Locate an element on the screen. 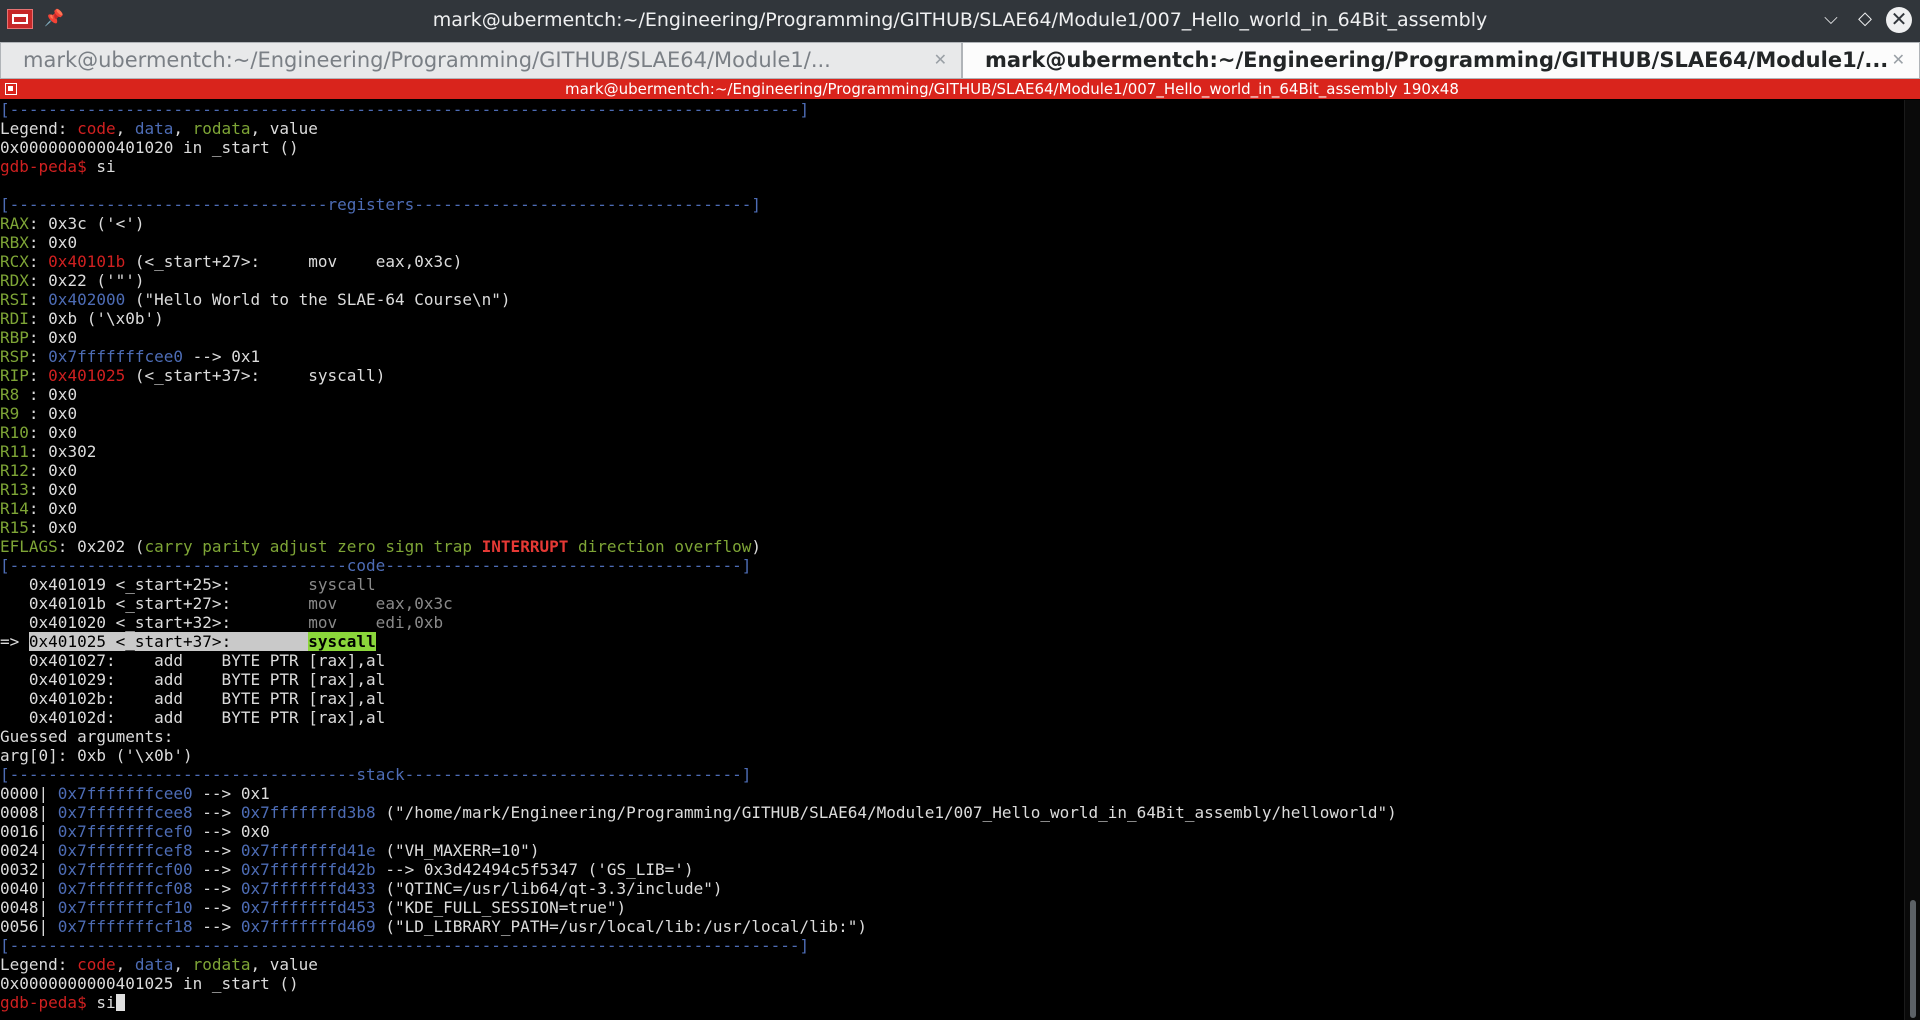 The width and height of the screenshot is (1920, 1020). terminal-text: 0x401025 <_start+37>: is located at coordinates (168, 641).